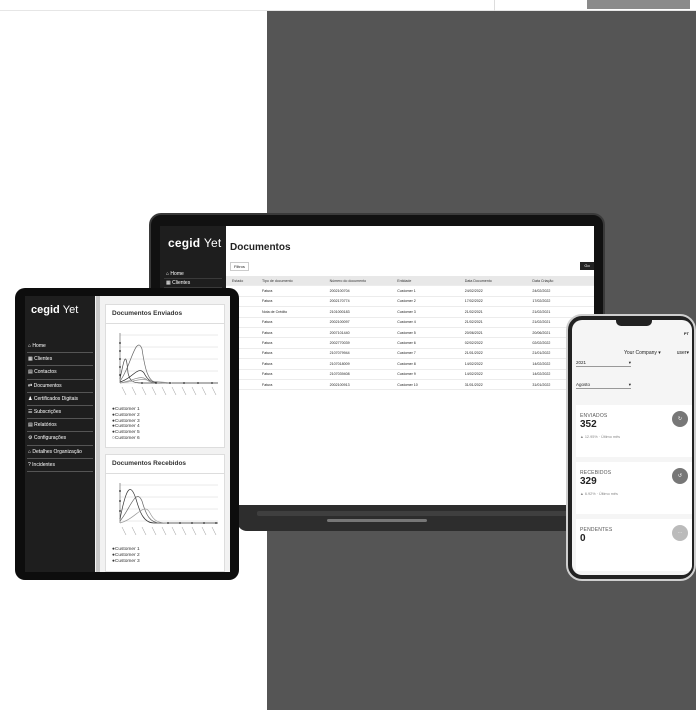  What do you see at coordinates (686, 333) in the screenshot?
I see `language-selector: PT` at bounding box center [686, 333].